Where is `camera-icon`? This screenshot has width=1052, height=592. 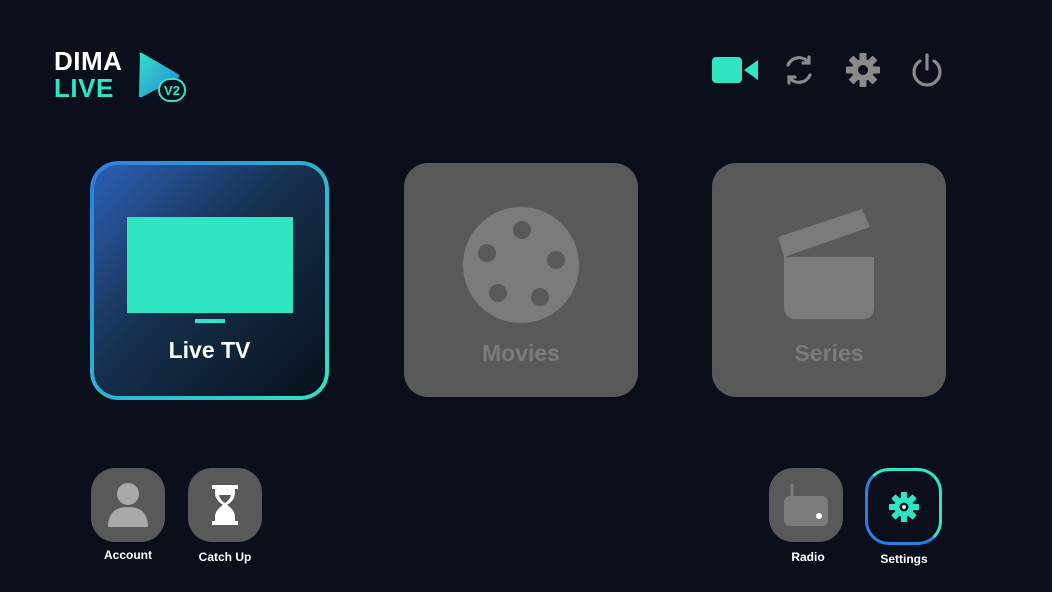 camera-icon is located at coordinates (735, 70).